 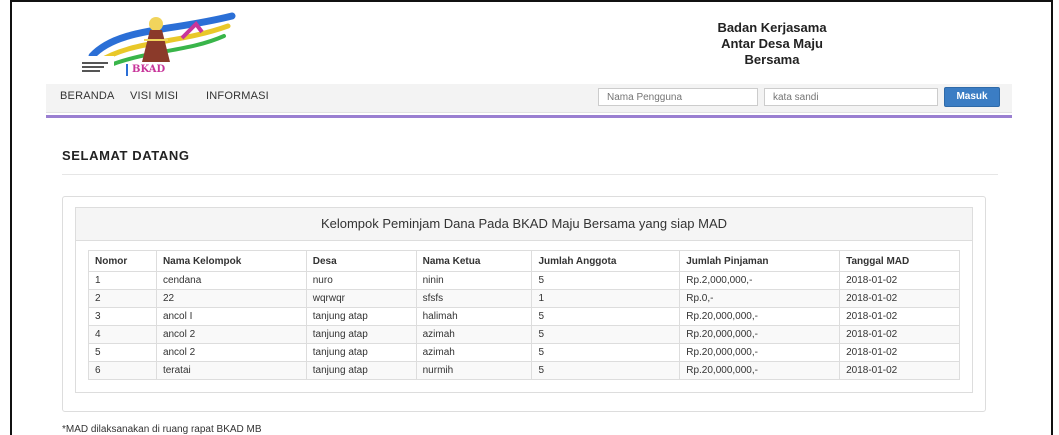 I want to click on cell-nama-kelompok: cendana, so click(x=231, y=280).